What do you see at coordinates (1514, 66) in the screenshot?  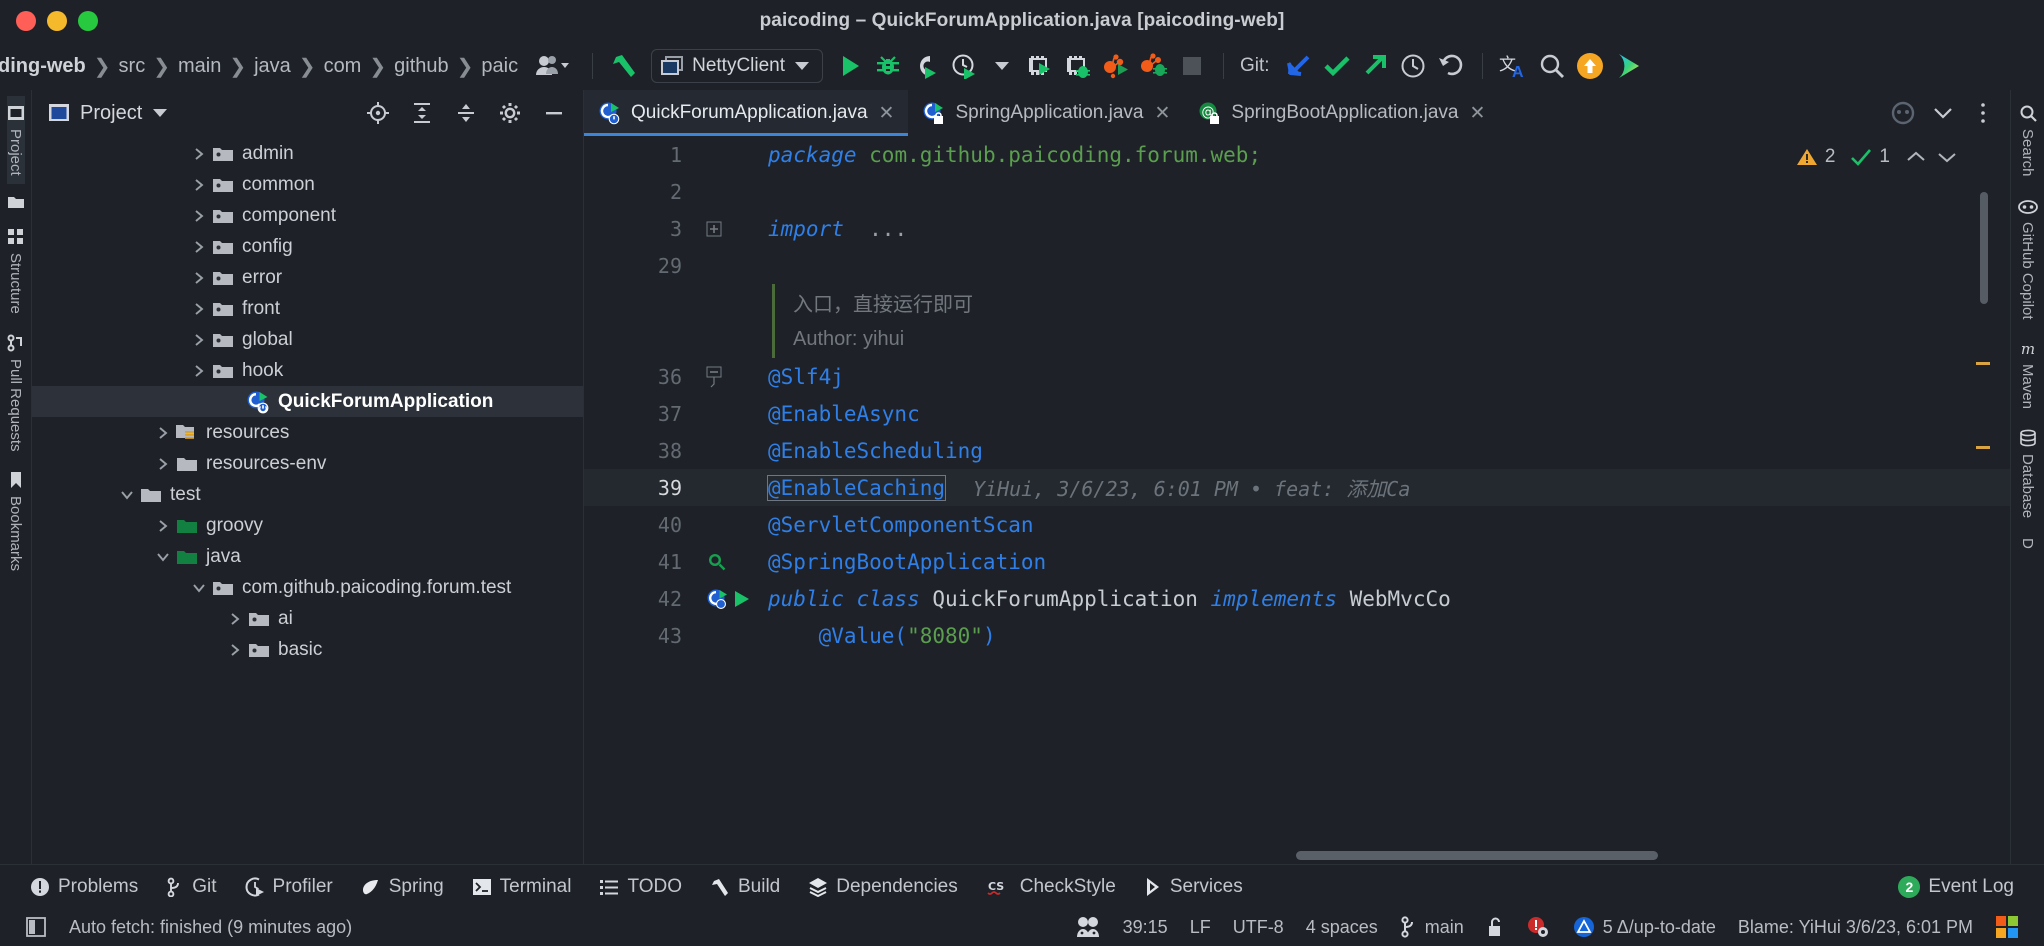 I see `translate-icon: 文 A` at bounding box center [1514, 66].